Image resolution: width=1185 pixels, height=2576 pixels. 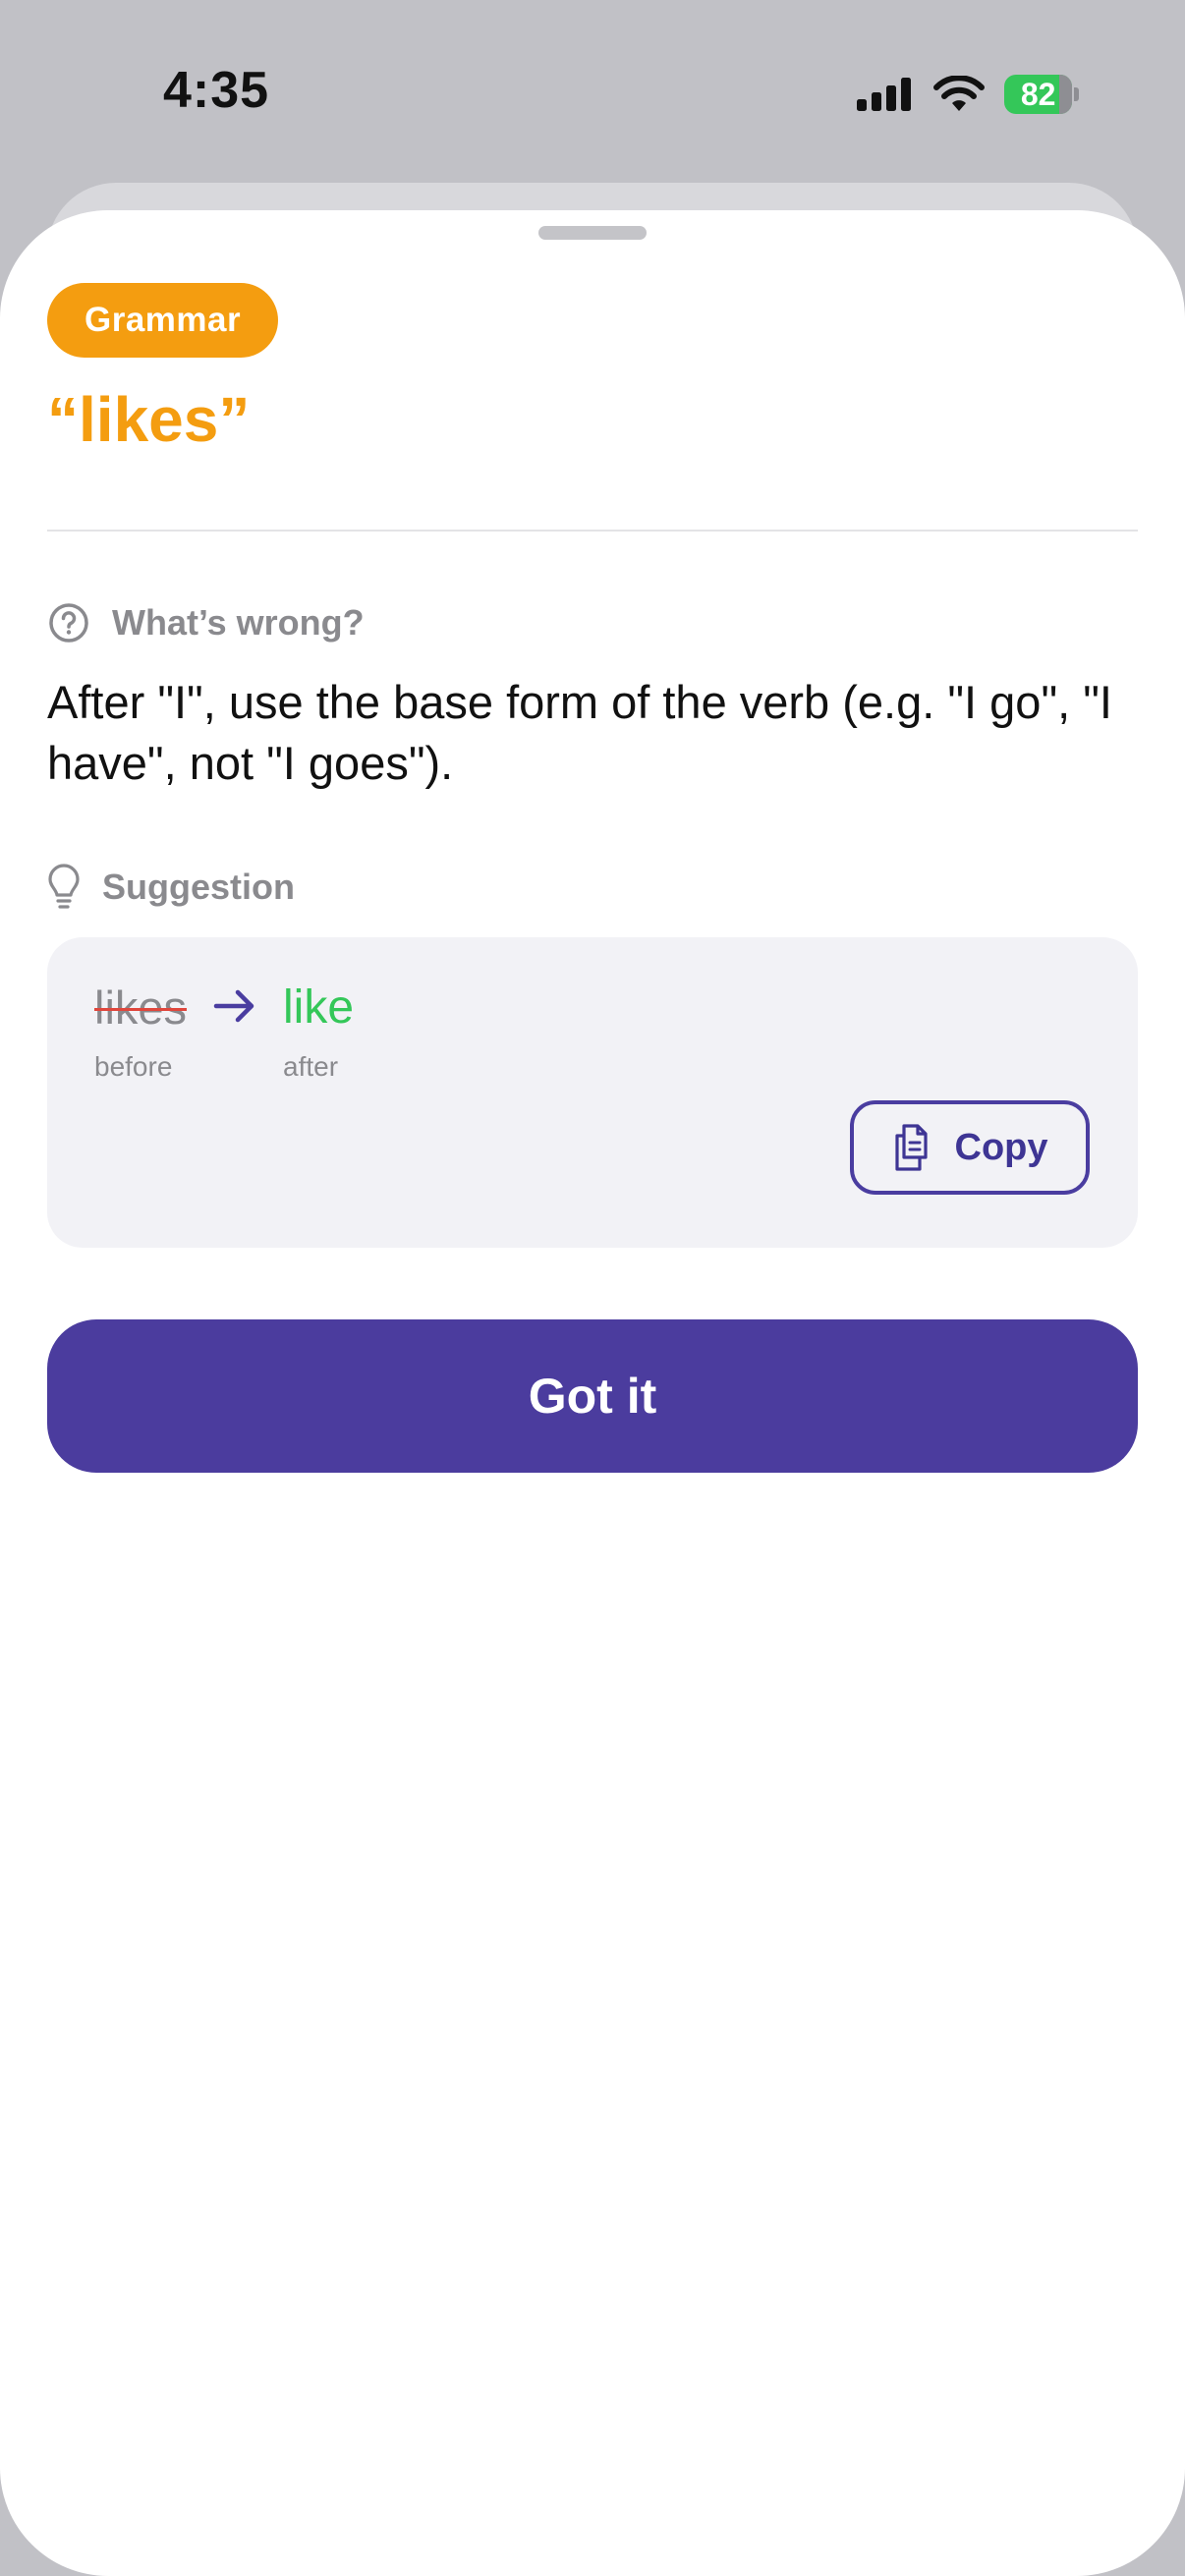 What do you see at coordinates (149, 419) in the screenshot?
I see `flagged-word: “likes”` at bounding box center [149, 419].